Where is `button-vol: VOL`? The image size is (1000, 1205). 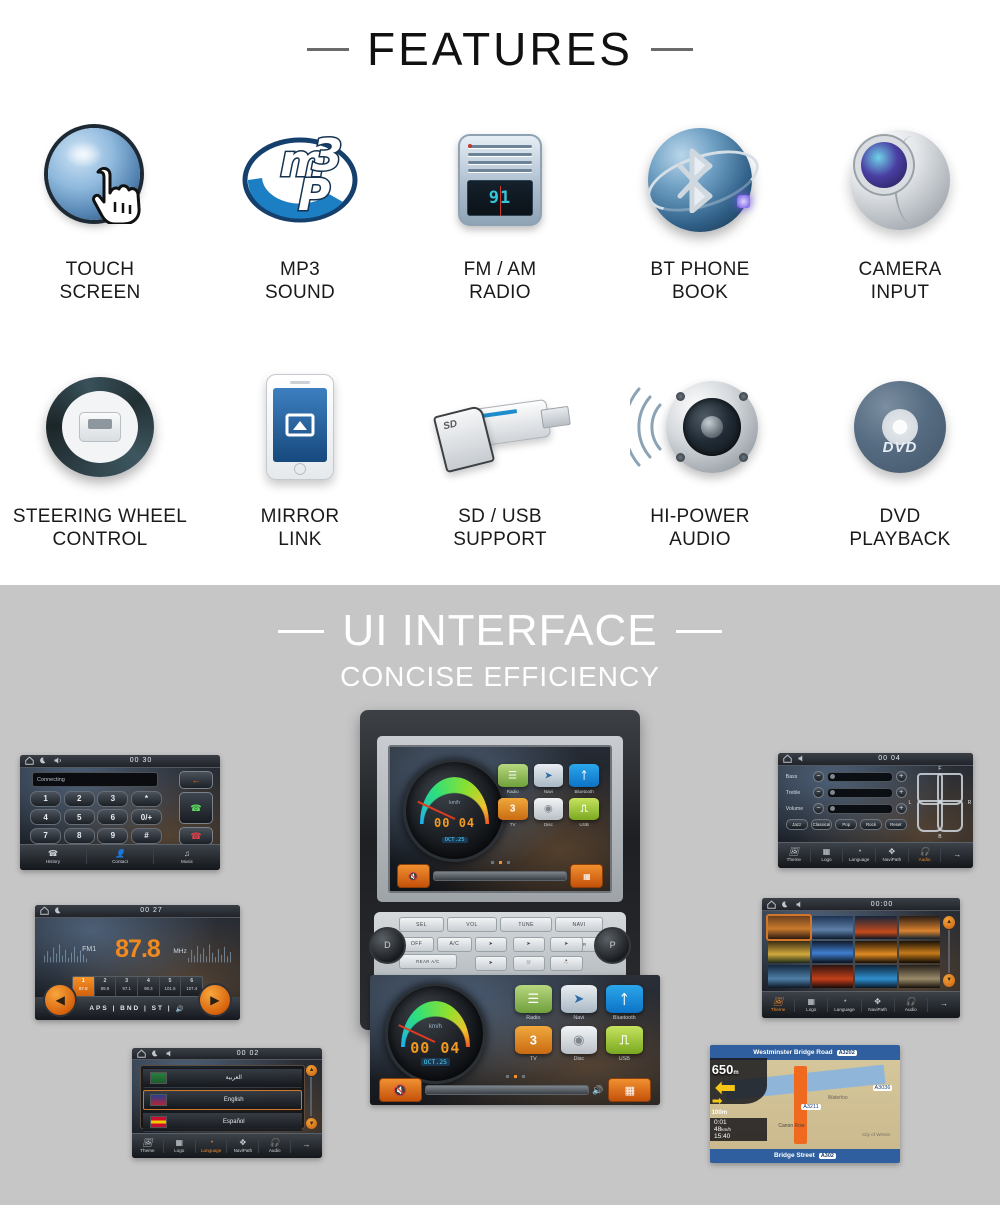 button-vol: VOL is located at coordinates (472, 924).